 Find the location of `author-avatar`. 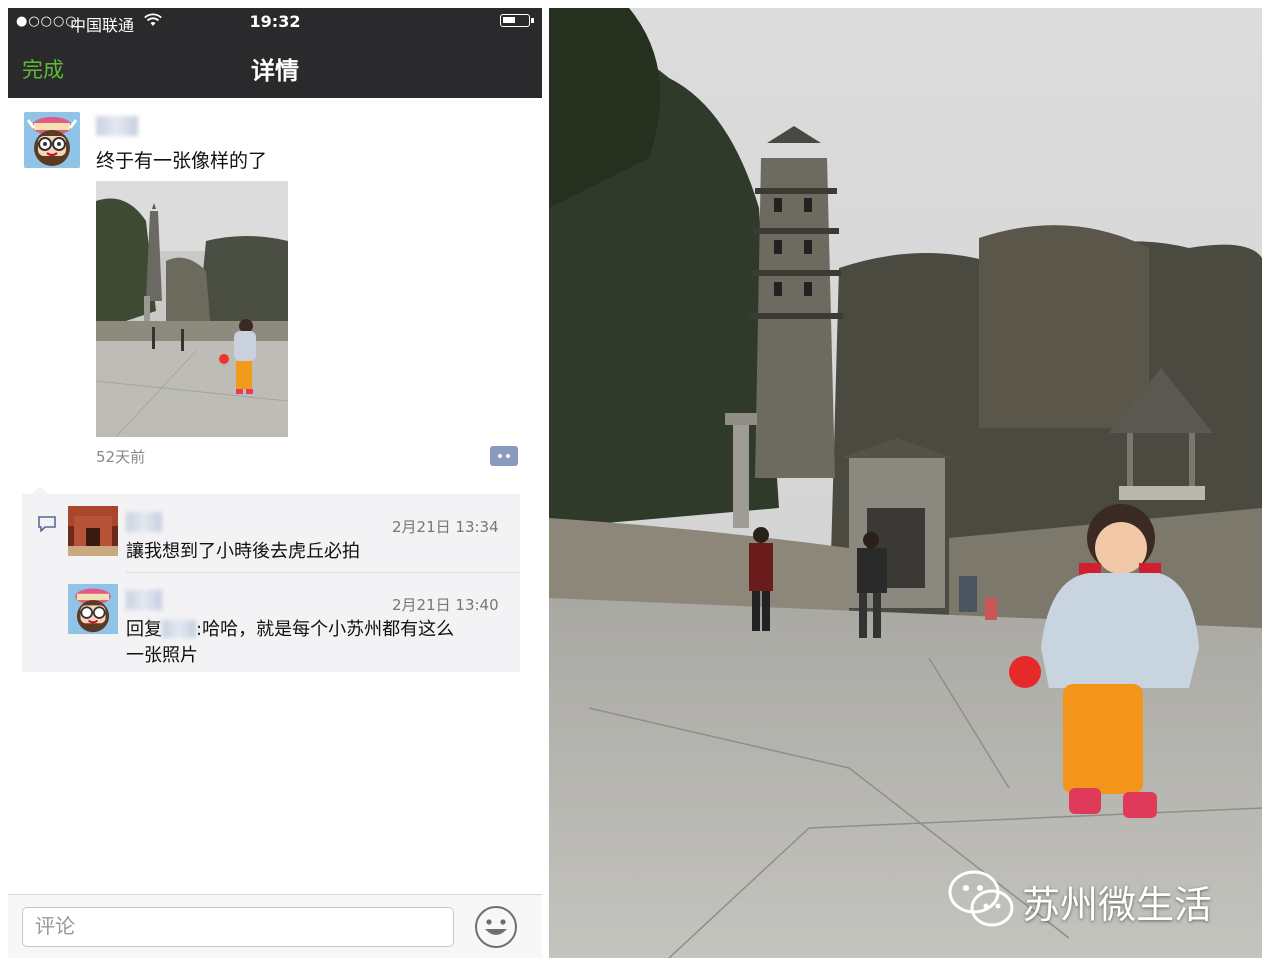

author-avatar is located at coordinates (52, 140).